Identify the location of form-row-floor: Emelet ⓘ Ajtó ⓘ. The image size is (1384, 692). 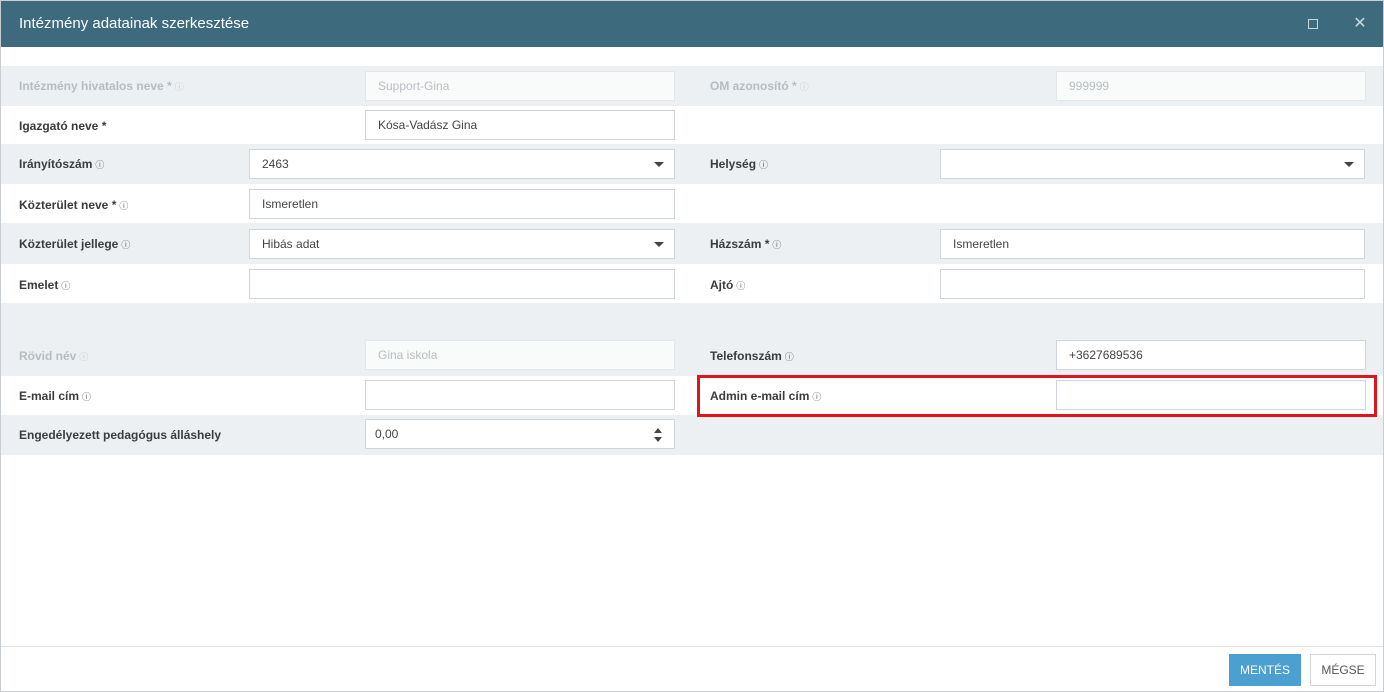
(692, 283).